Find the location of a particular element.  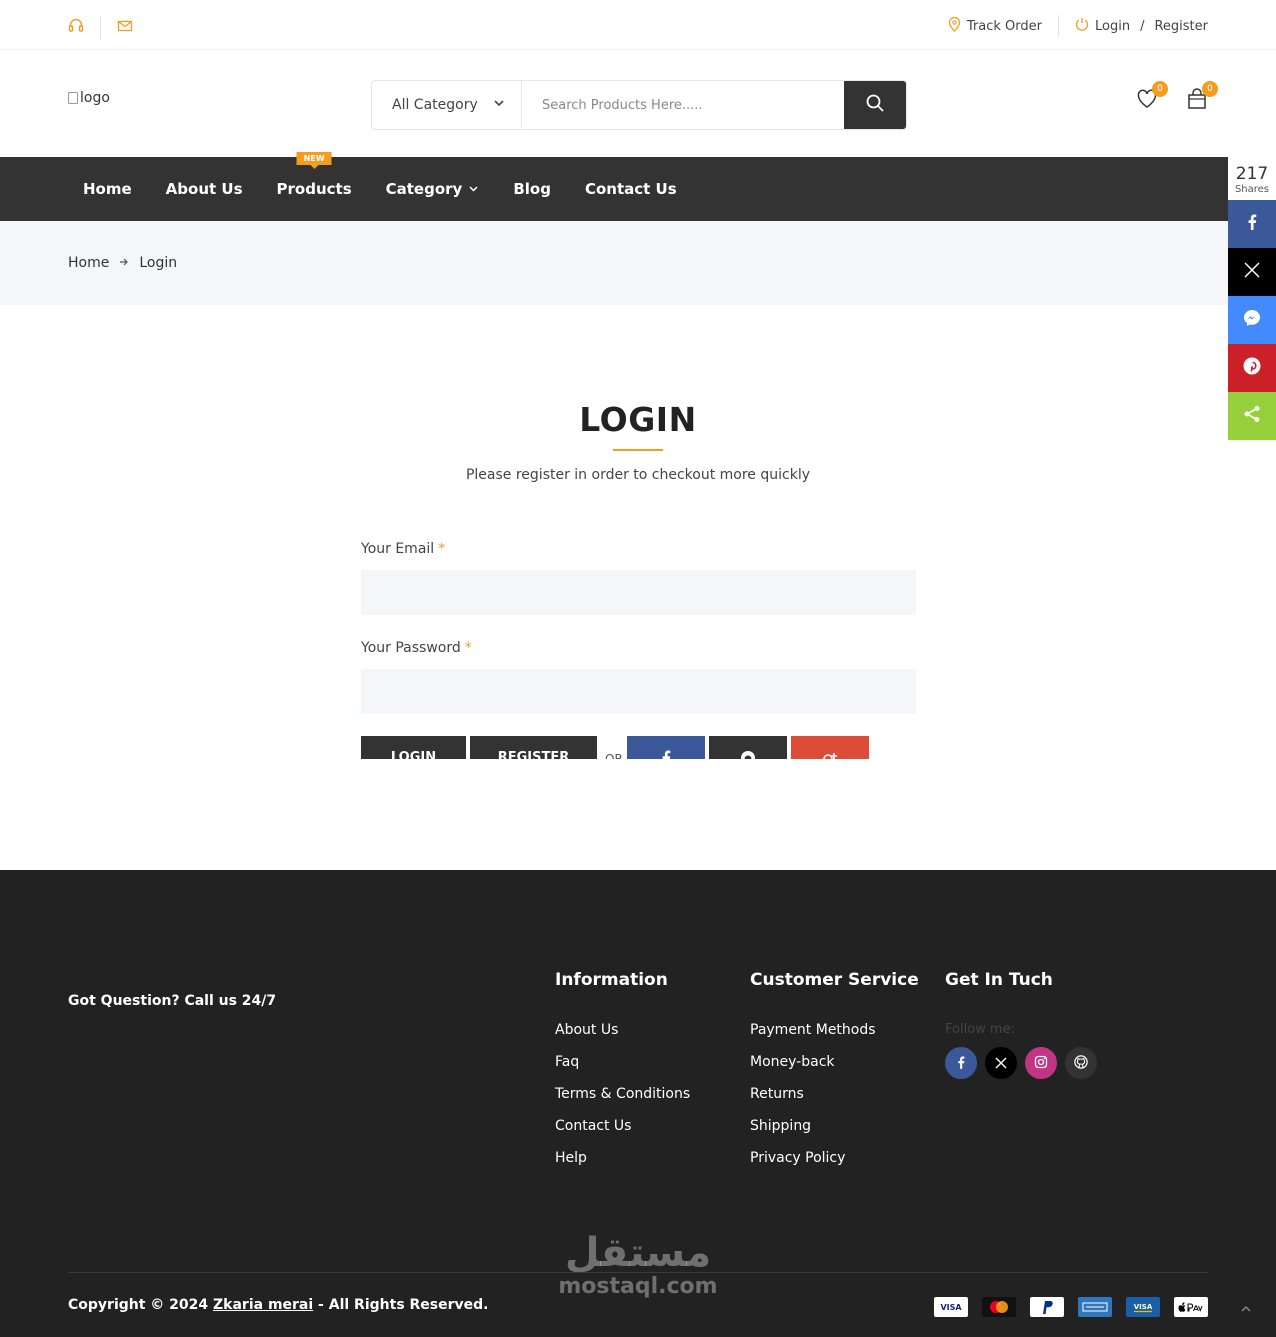

password-field is located at coordinates (638, 691).